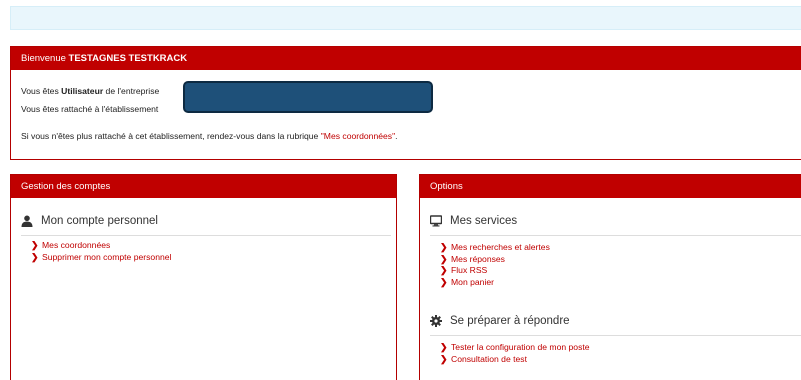 This screenshot has height=380, width=801. Describe the element at coordinates (308, 97) in the screenshot. I see `redaction-box` at that location.